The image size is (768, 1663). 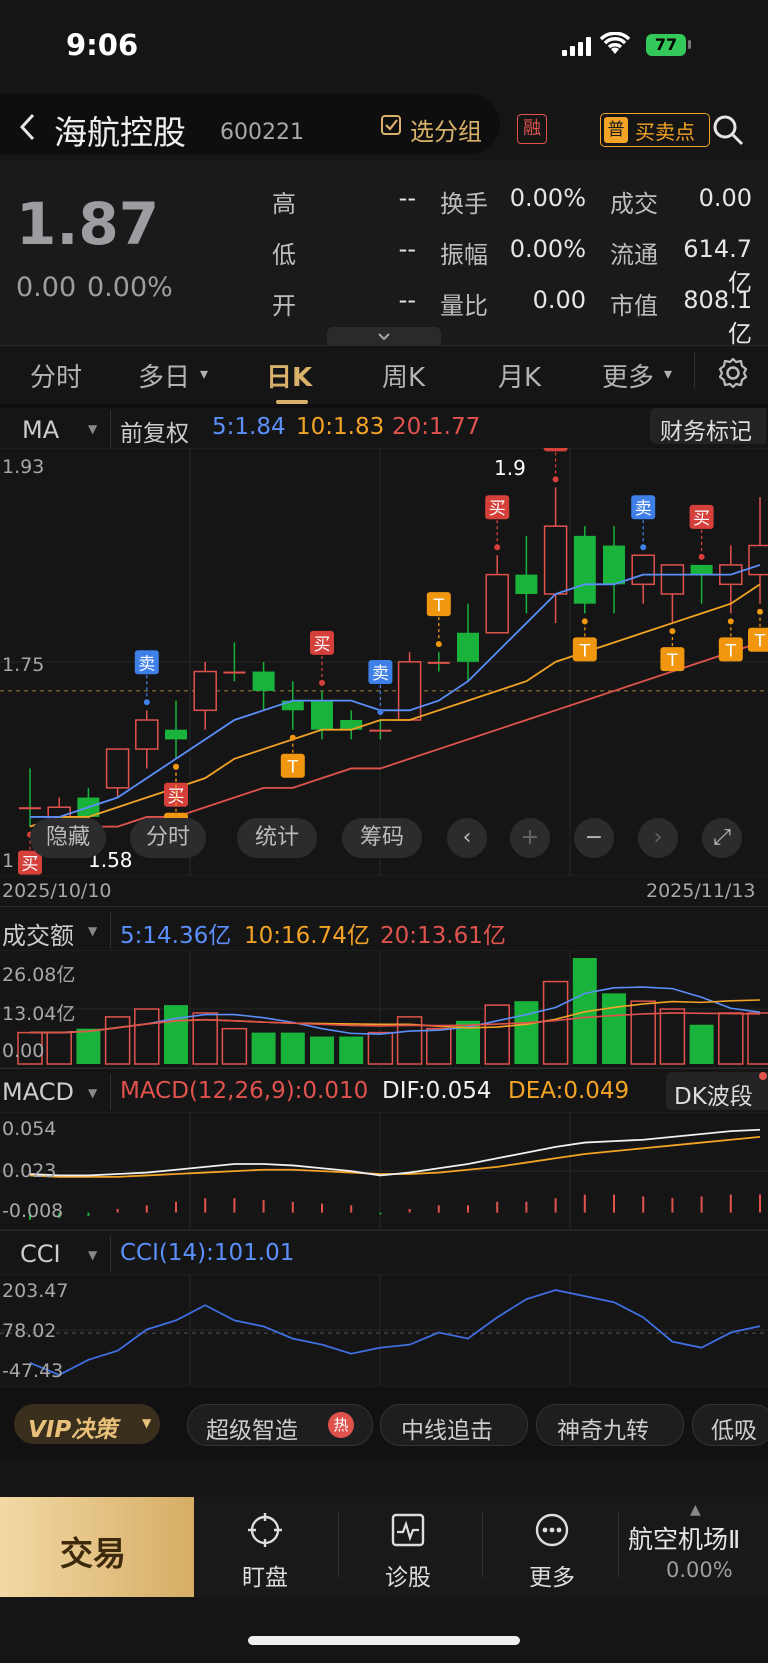 What do you see at coordinates (569, 1091) in the screenshot?
I see `macd-dea: DEA:0.049` at bounding box center [569, 1091].